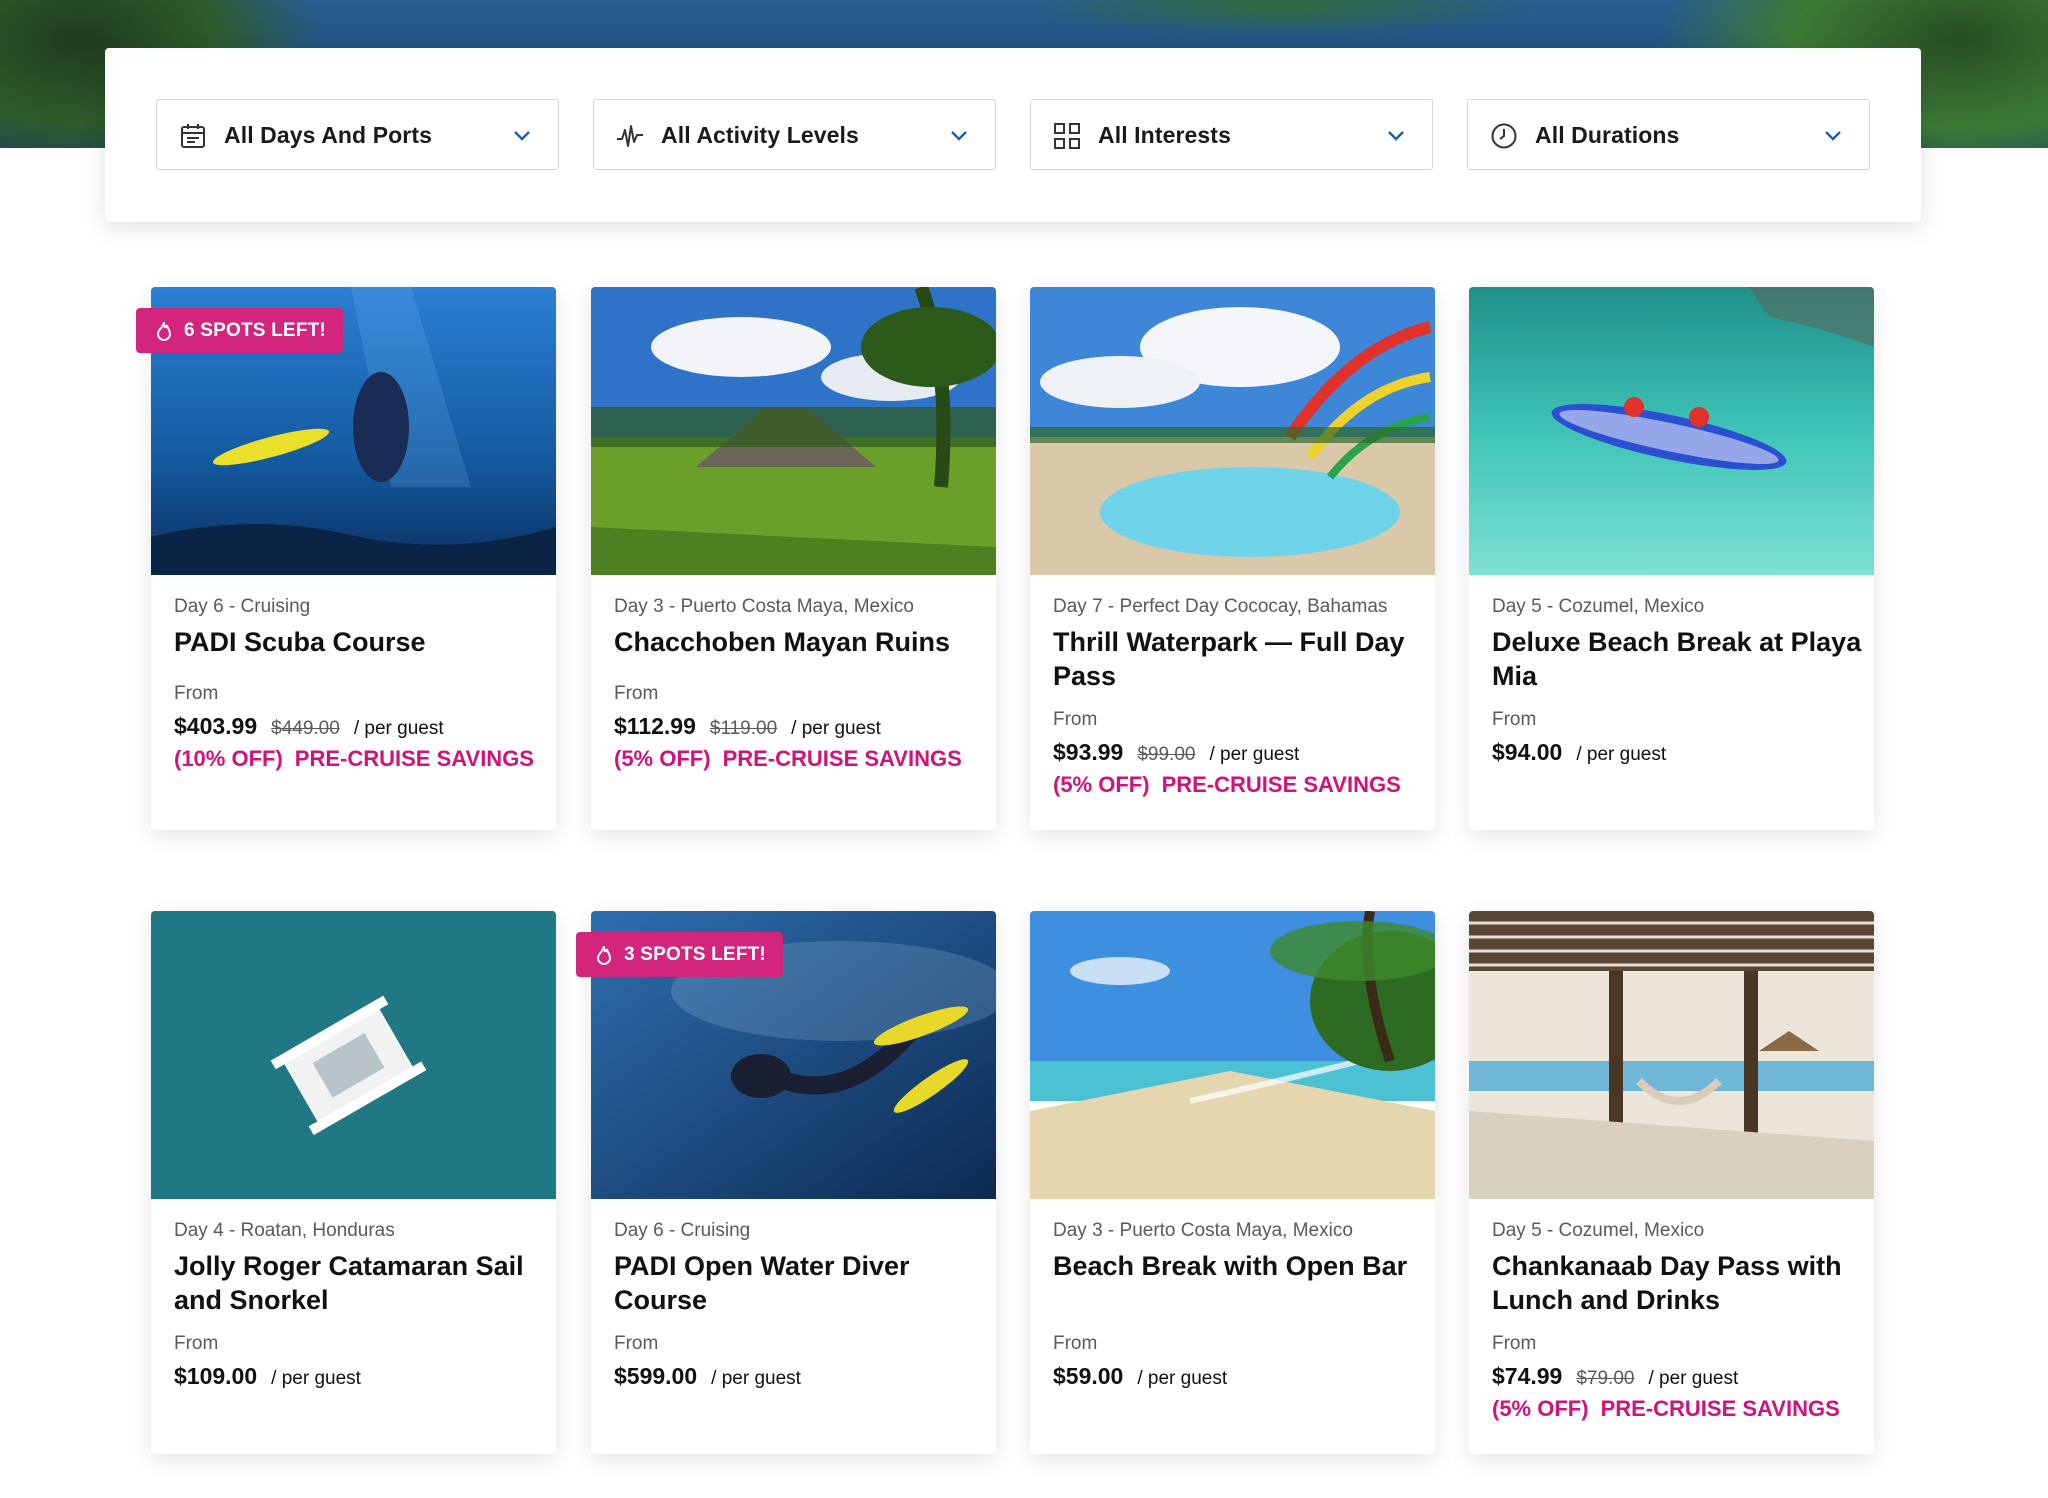 The height and width of the screenshot is (1498, 2048). What do you see at coordinates (305, 728) in the screenshot?
I see `original-price: $449.00` at bounding box center [305, 728].